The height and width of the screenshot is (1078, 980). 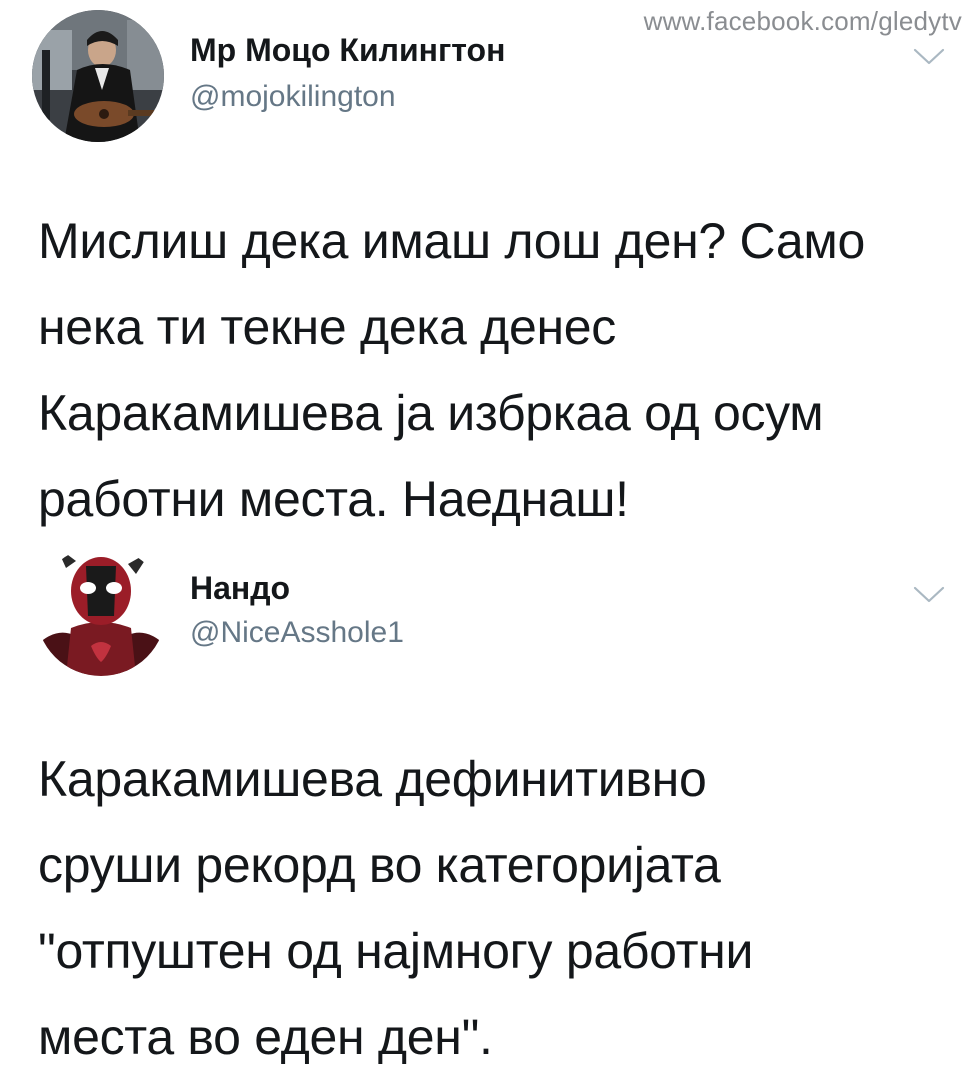 I want to click on deadpool-avatar, so click(x=101, y=611).